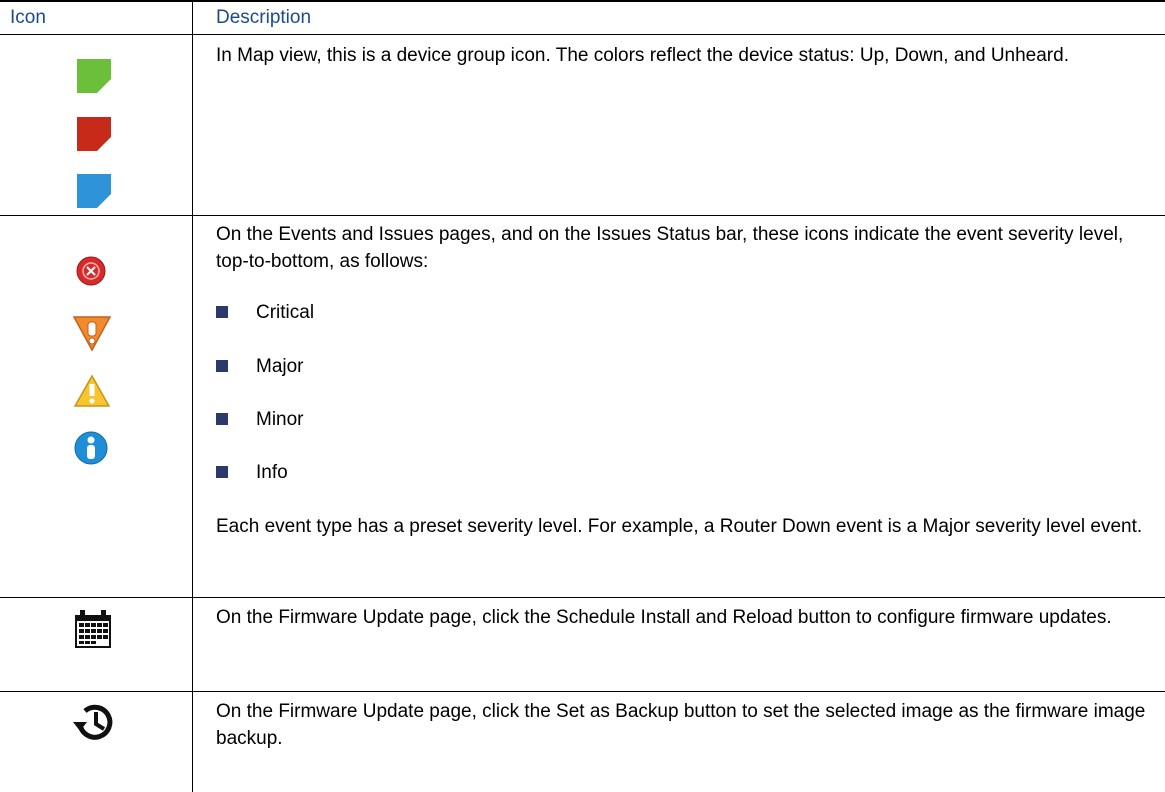 The height and width of the screenshot is (792, 1165). I want to click on table-header-row: Icon Description, so click(582, 18).